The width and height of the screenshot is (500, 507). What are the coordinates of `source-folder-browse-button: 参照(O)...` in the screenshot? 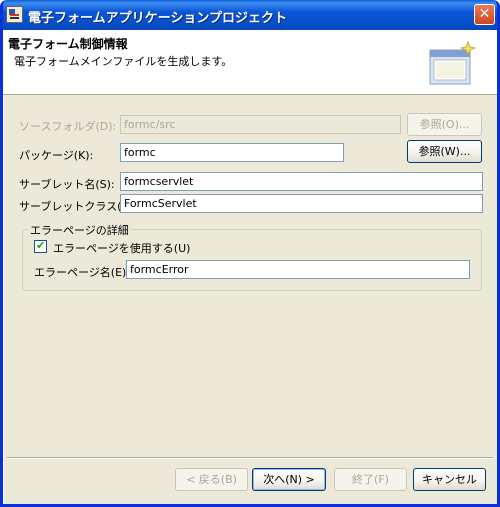 It's located at (444, 124).